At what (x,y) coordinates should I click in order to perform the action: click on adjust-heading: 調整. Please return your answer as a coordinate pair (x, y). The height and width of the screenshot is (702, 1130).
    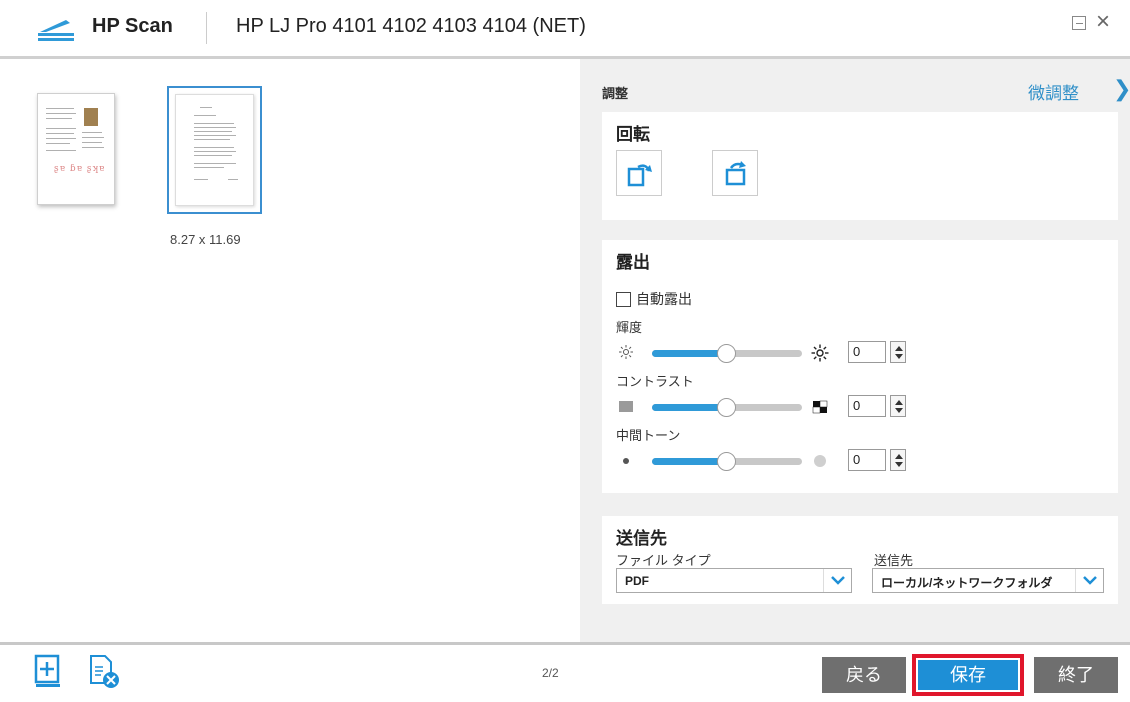
    Looking at the image, I should click on (615, 93).